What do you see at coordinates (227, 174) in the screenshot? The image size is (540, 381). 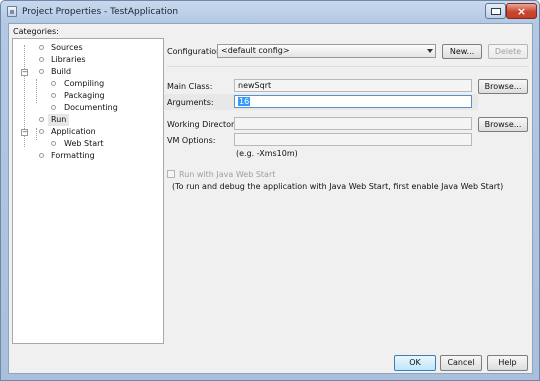 I see `run-with-web-start-label: Run with Java Web Start` at bounding box center [227, 174].